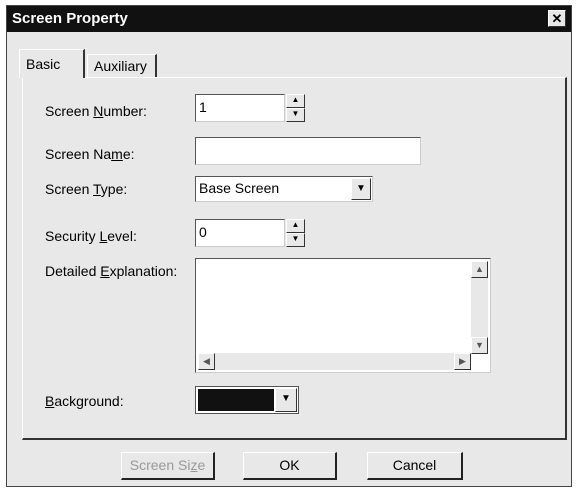 The height and width of the screenshot is (491, 577). What do you see at coordinates (289, 19) in the screenshot?
I see `title-bar: Screen Property ✕` at bounding box center [289, 19].